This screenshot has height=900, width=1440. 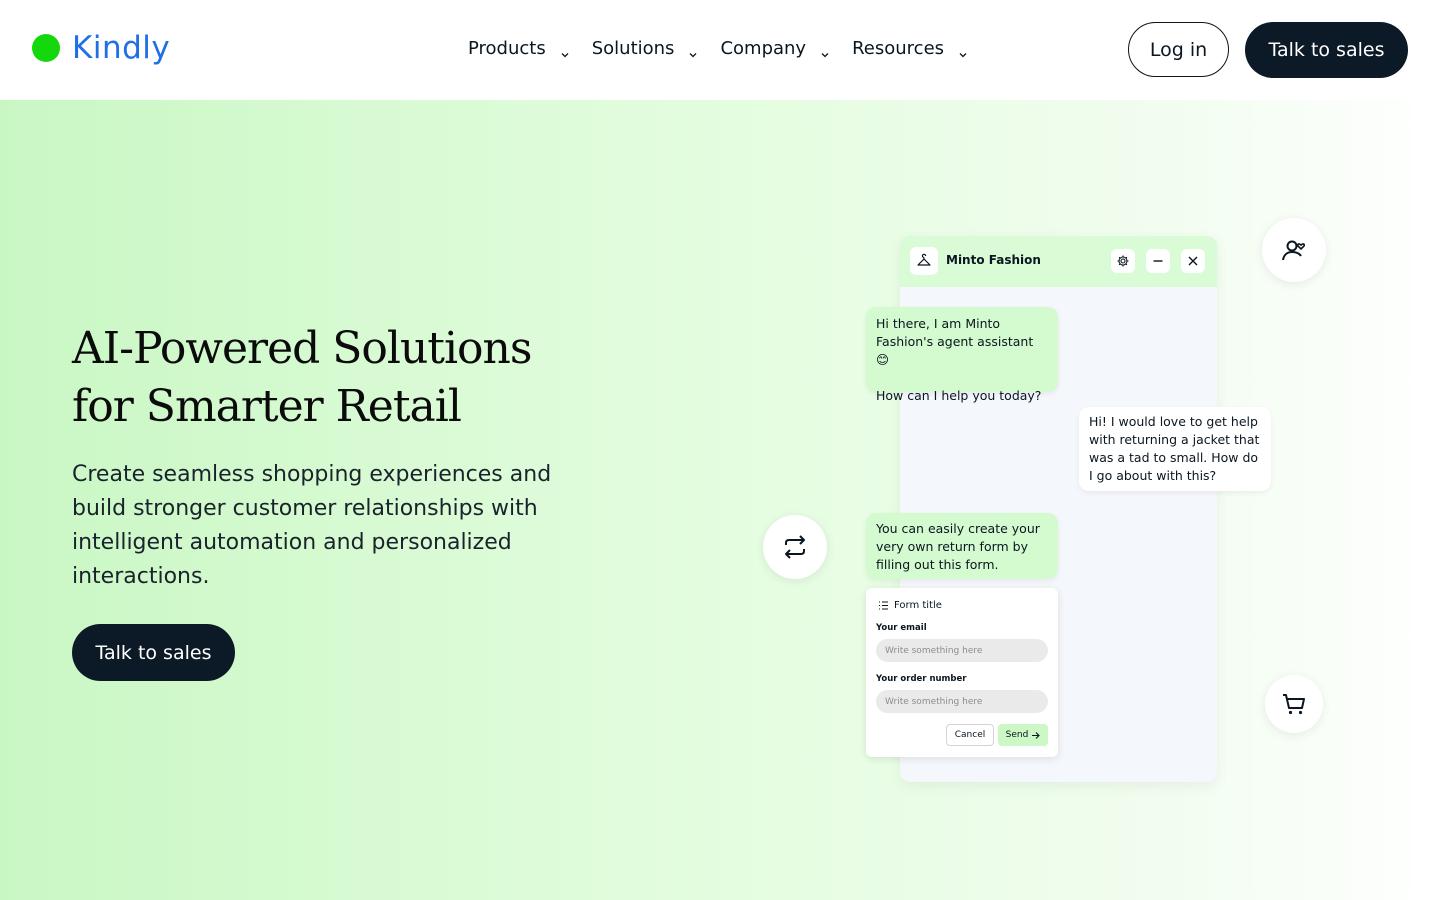 What do you see at coordinates (332, 378) in the screenshot?
I see `hero-title: AI-Powered Solutions for Smarter Retail` at bounding box center [332, 378].